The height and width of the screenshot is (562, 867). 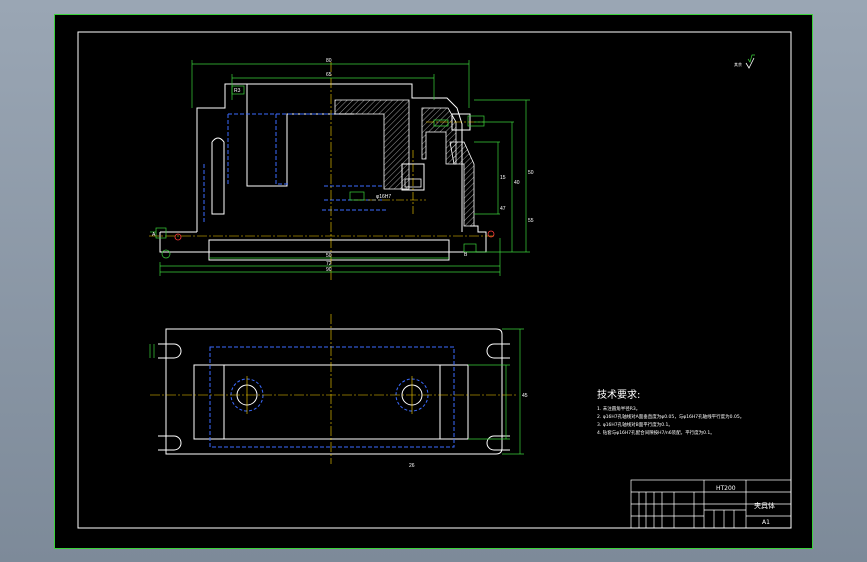 I want to click on svg-text: 其余, so click(x=738, y=64).